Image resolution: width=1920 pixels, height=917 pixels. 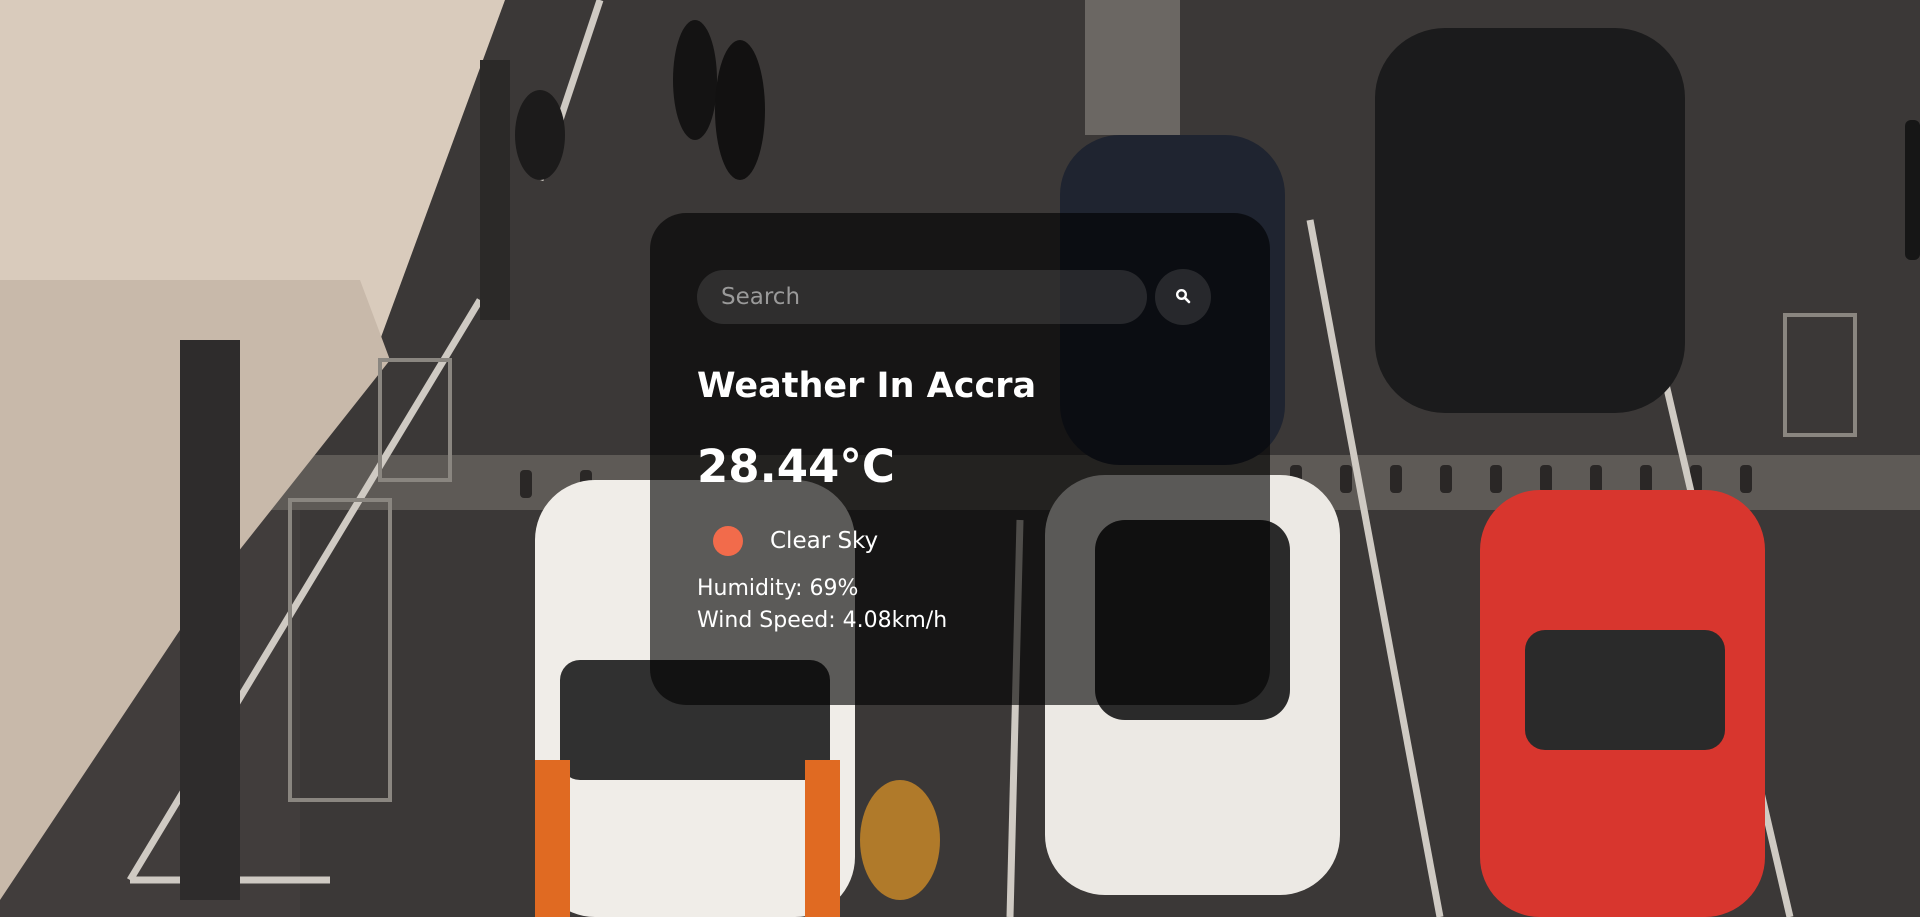 I want to click on weather-description: Clear Sky, so click(x=824, y=541).